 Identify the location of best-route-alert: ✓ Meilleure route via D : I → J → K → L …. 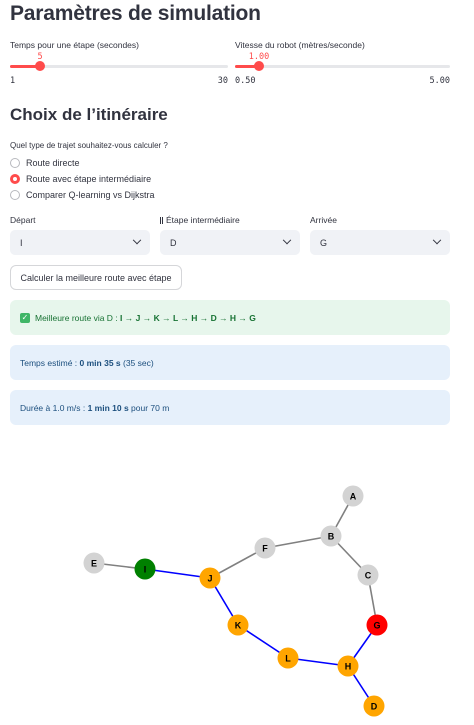
(230, 317).